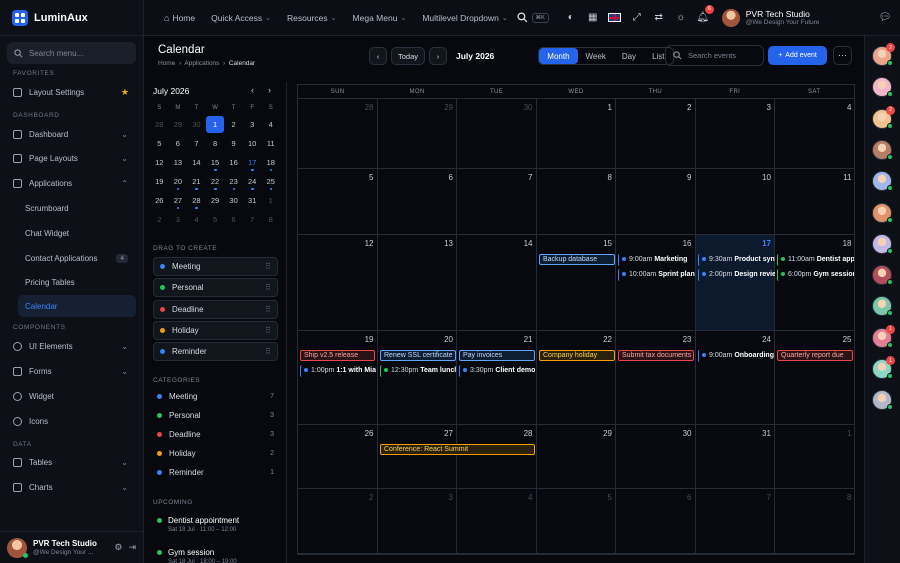 This screenshot has width=900, height=563. Describe the element at coordinates (656, 260) in the screenshot. I see `timed-event: 9:00am Marketing` at that location.